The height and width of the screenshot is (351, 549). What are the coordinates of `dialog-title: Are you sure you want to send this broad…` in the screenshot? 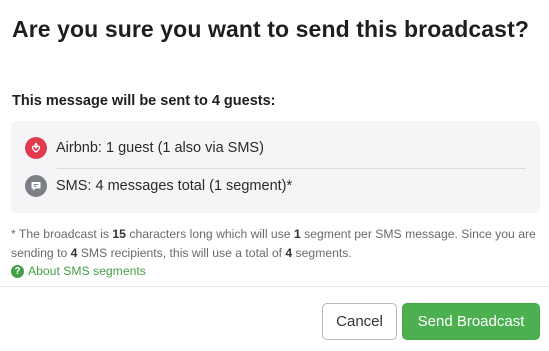 It's located at (270, 29).